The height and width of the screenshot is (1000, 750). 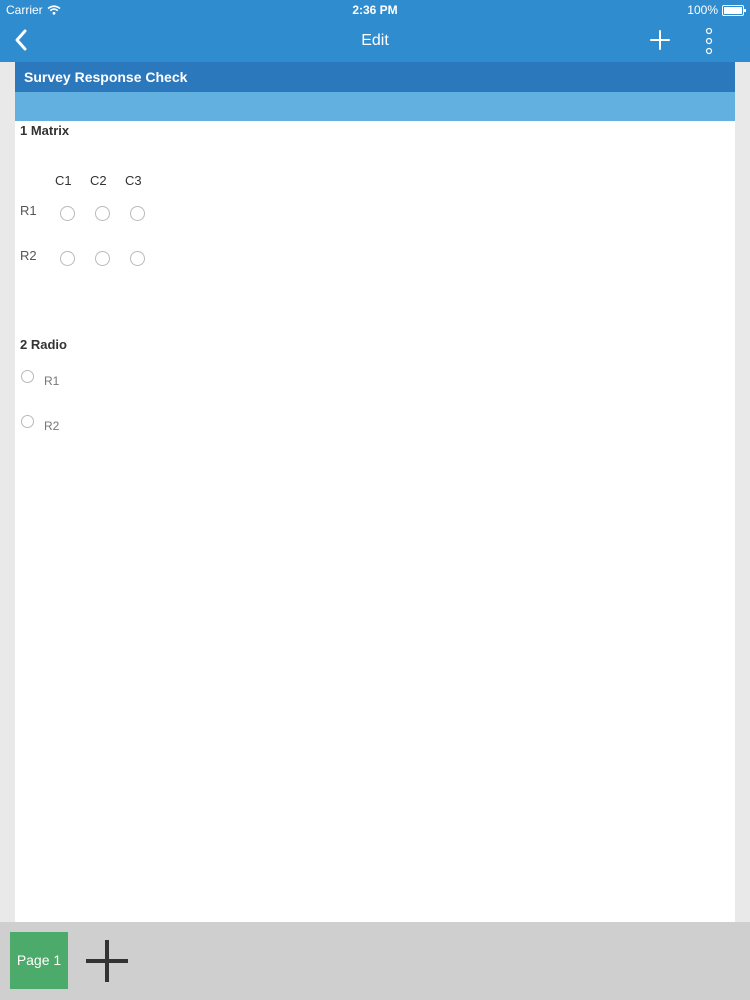 I want to click on vertical-dots-icon, so click(x=709, y=41).